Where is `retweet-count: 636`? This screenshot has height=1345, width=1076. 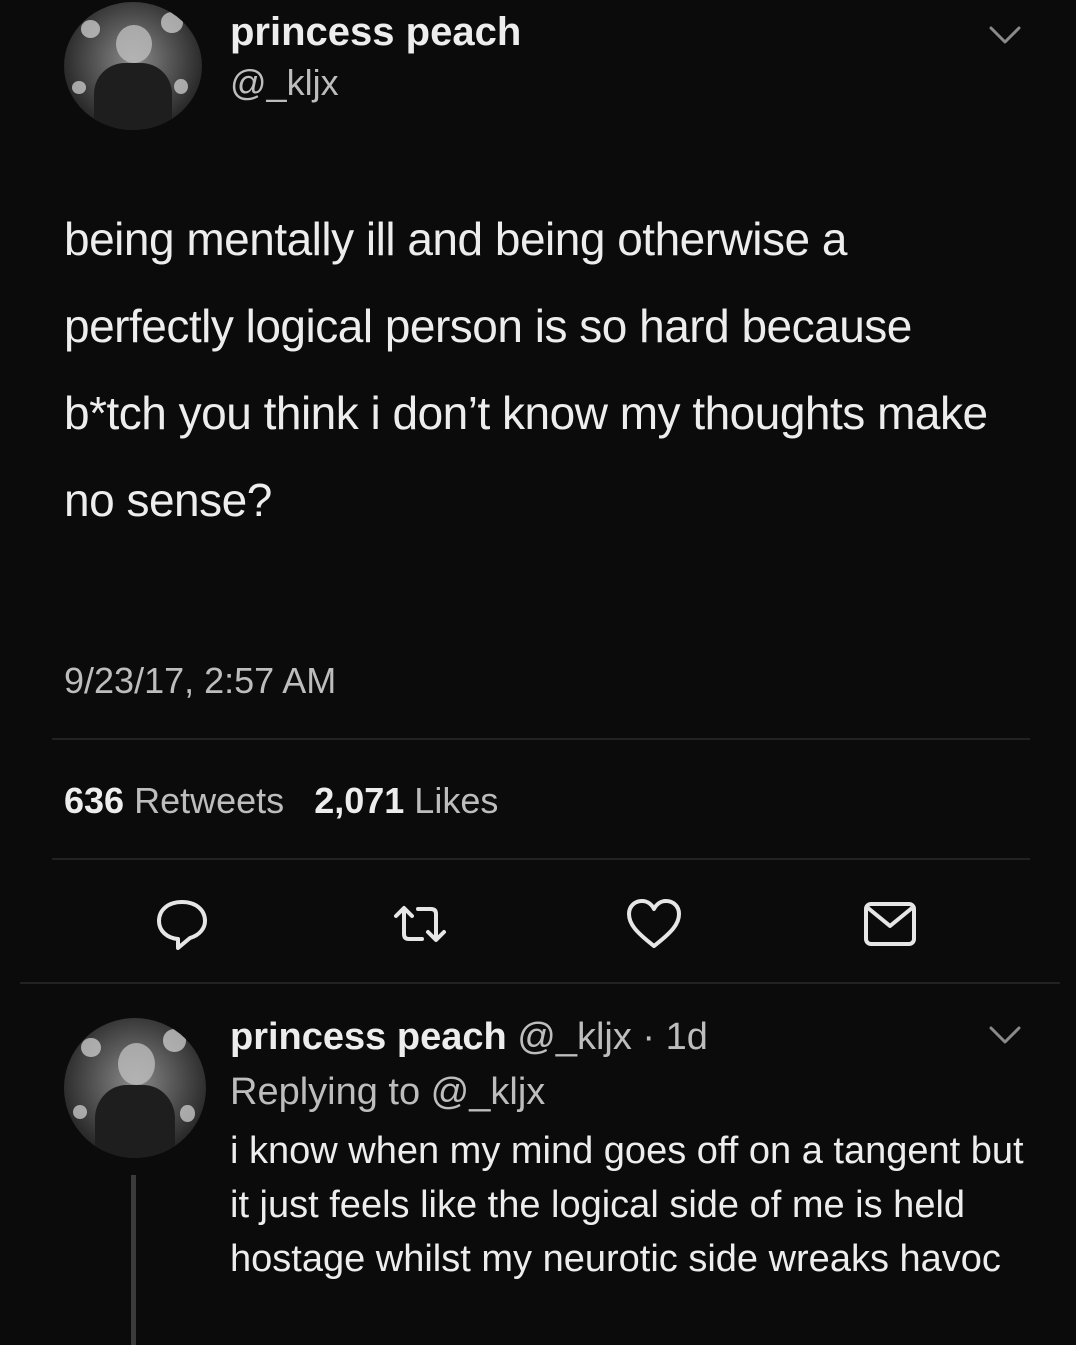 retweet-count: 636 is located at coordinates (94, 800).